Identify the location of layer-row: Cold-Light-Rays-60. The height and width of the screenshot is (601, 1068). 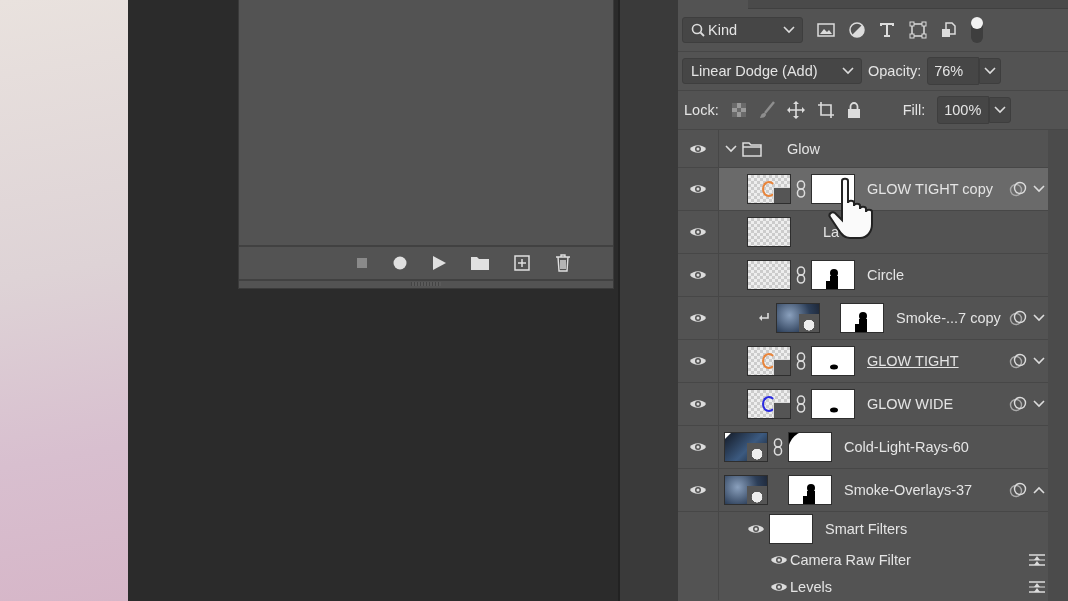
(863, 447).